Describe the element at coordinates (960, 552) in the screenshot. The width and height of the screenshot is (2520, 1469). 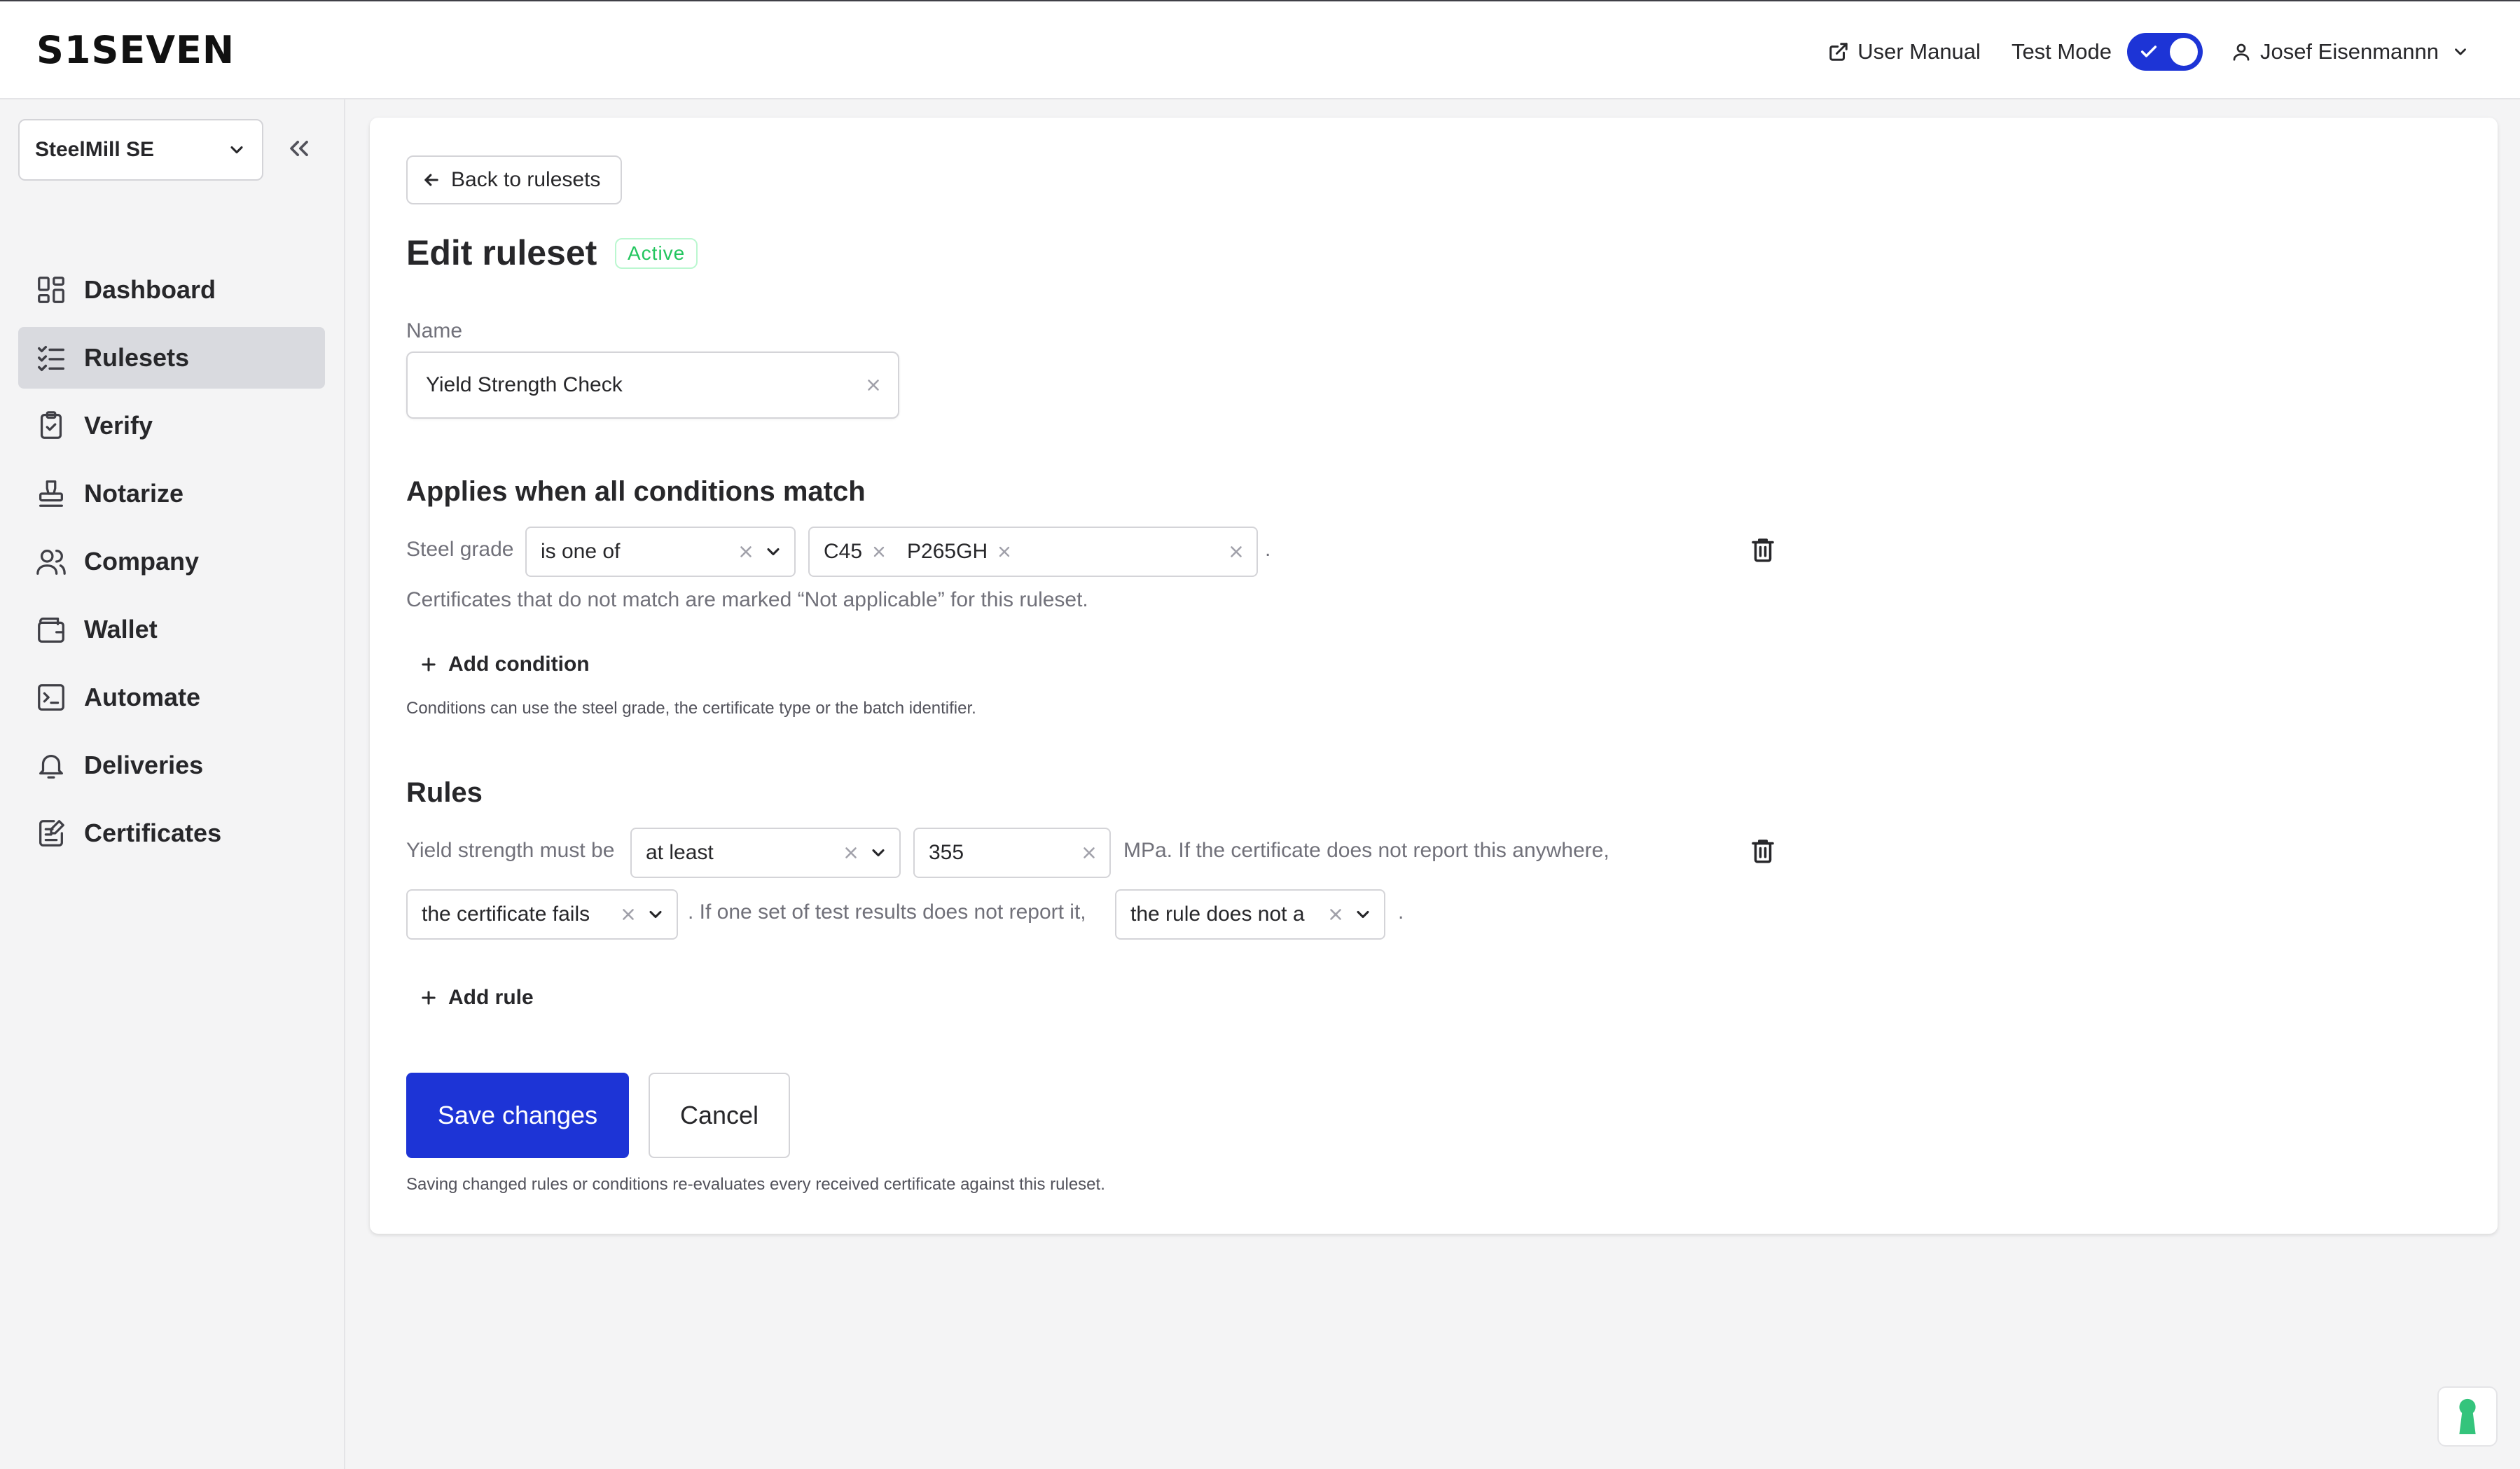
I see `value-tag: P265GH` at that location.